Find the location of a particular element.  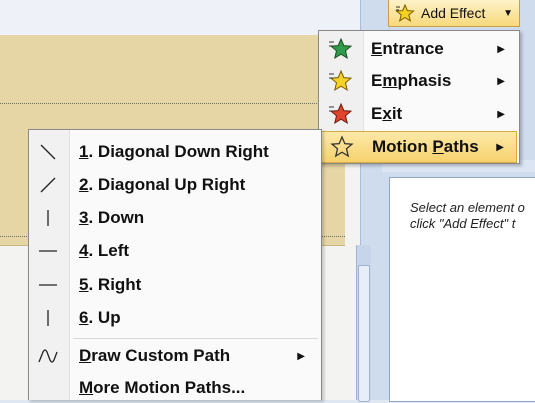

menu-item-exit: Exit ▶ is located at coordinates (419, 114).